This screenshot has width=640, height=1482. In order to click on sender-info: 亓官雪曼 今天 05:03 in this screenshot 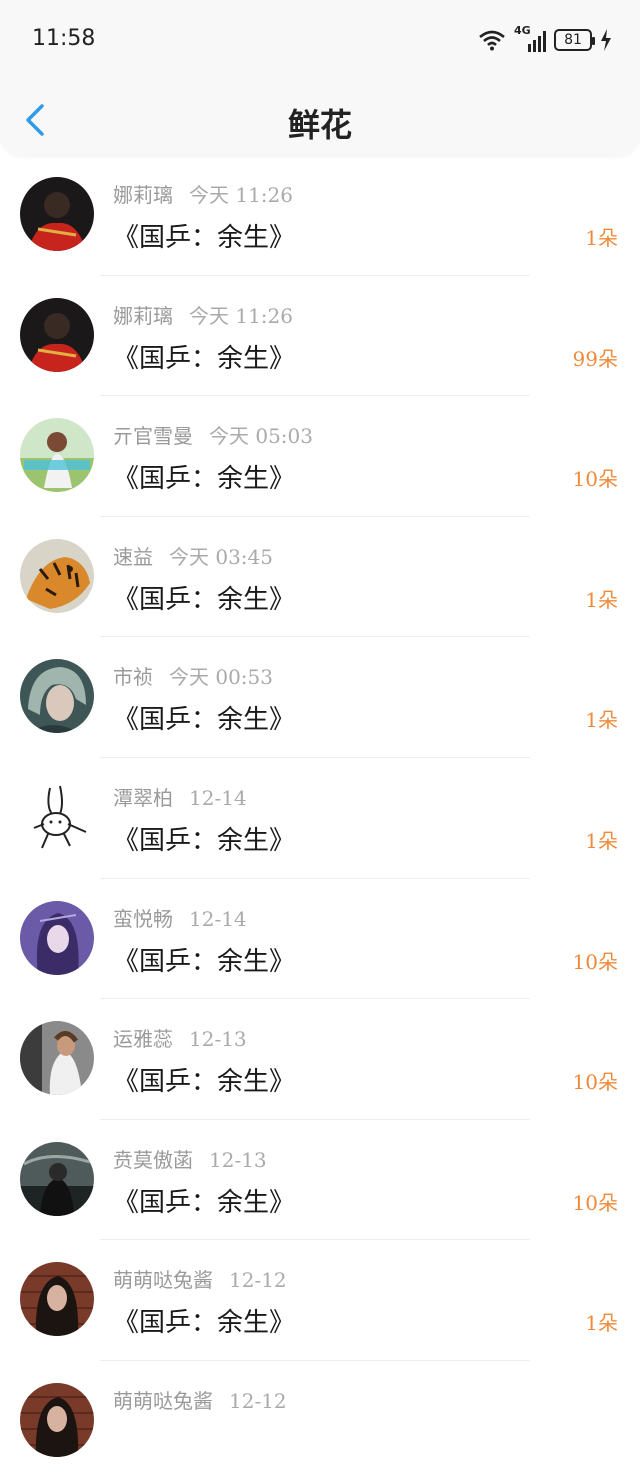, I will do `click(213, 434)`.